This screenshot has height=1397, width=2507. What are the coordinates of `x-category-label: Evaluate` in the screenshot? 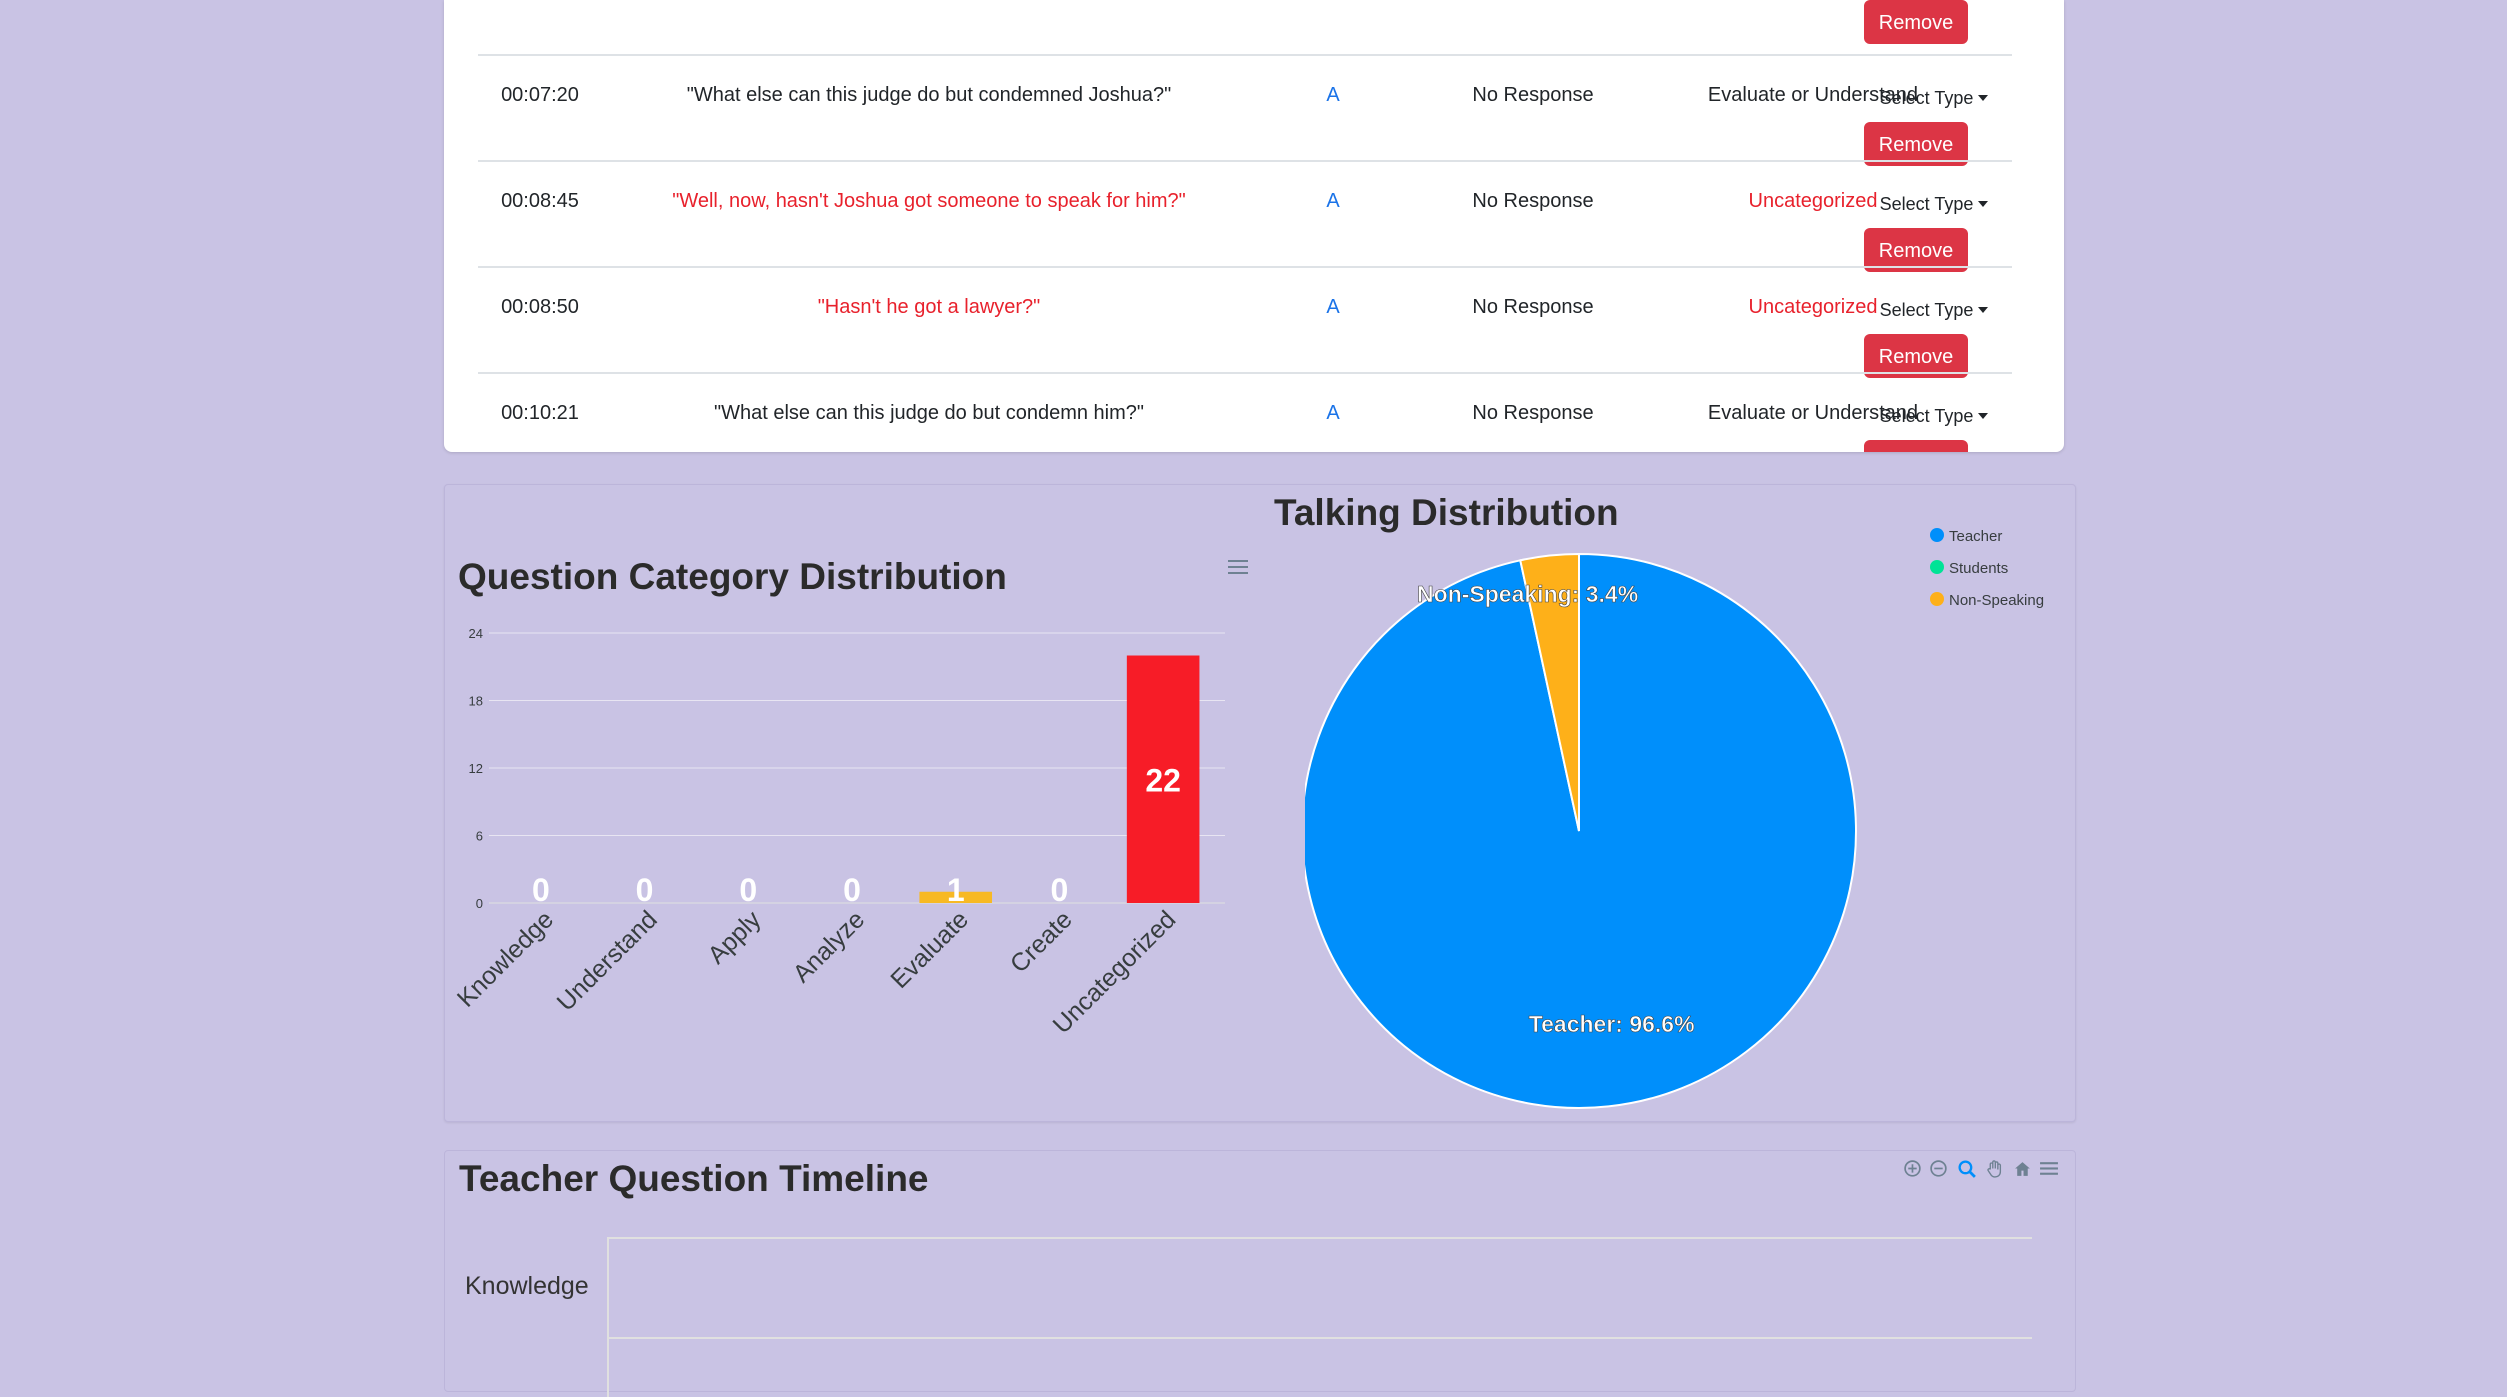 It's located at (929, 949).